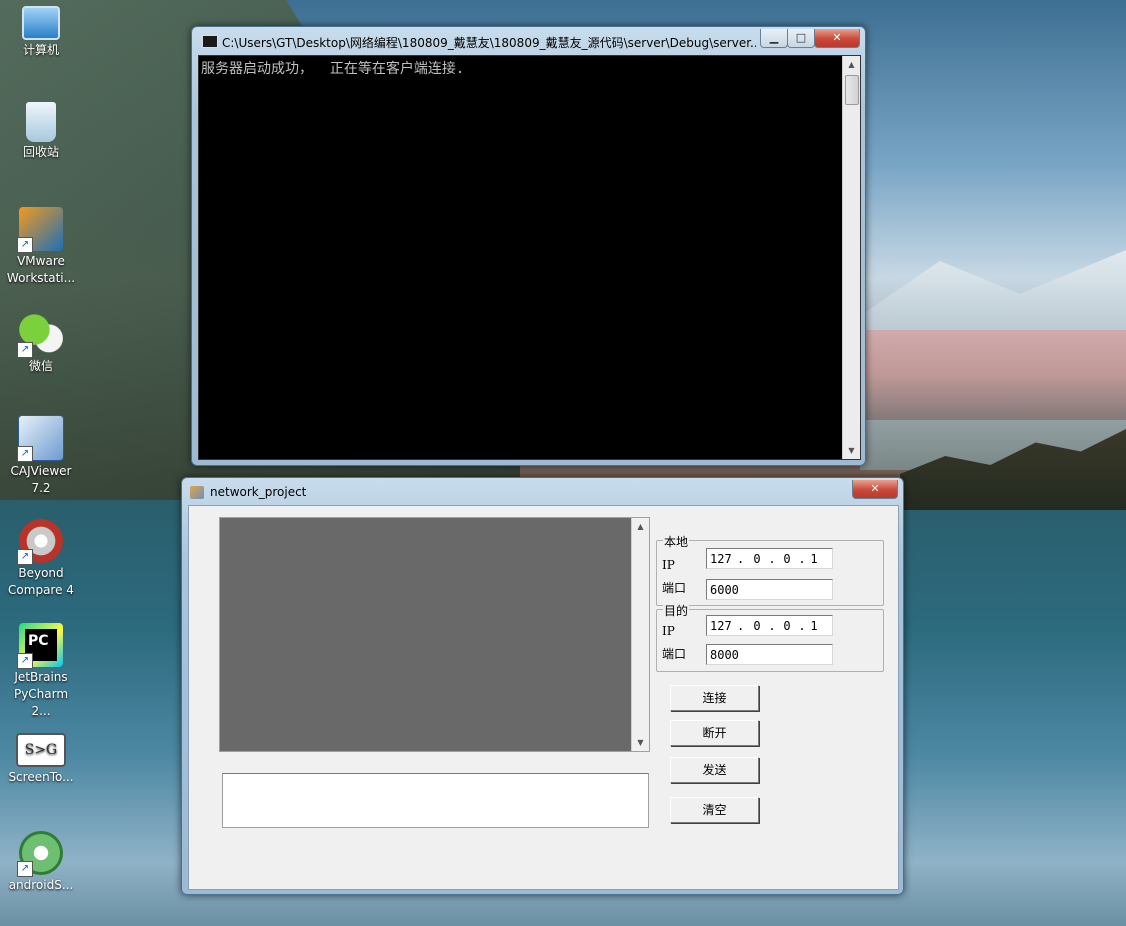 The width and height of the screenshot is (1126, 926). Describe the element at coordinates (769, 654) in the screenshot. I see `remote-port-input: 8000` at that location.